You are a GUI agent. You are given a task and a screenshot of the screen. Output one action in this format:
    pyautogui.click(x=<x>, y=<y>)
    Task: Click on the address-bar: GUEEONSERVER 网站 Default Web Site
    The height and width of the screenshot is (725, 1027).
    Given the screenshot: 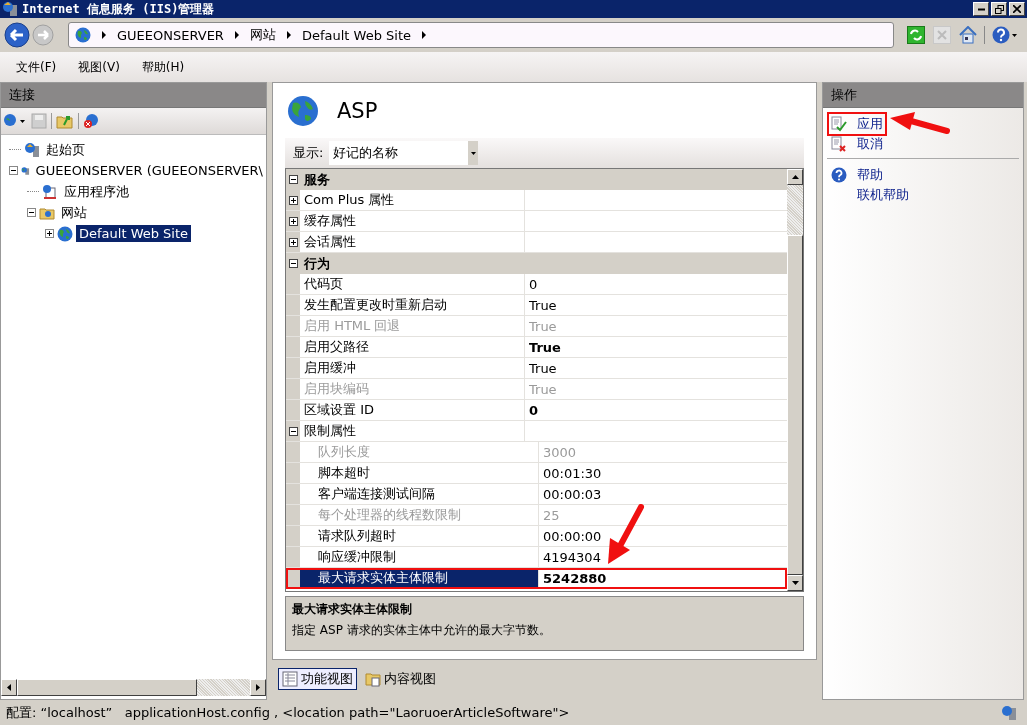 What is the action you would take?
    pyautogui.click(x=481, y=35)
    